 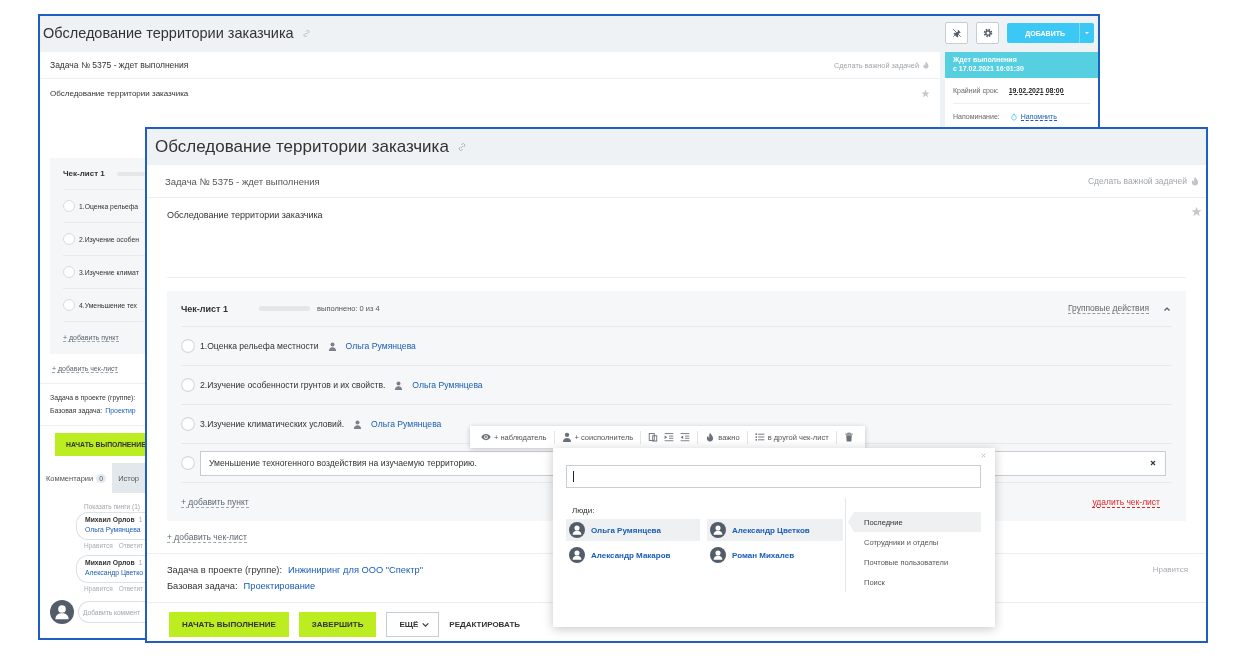 I want to click on caret-icon, so click(x=1087, y=33).